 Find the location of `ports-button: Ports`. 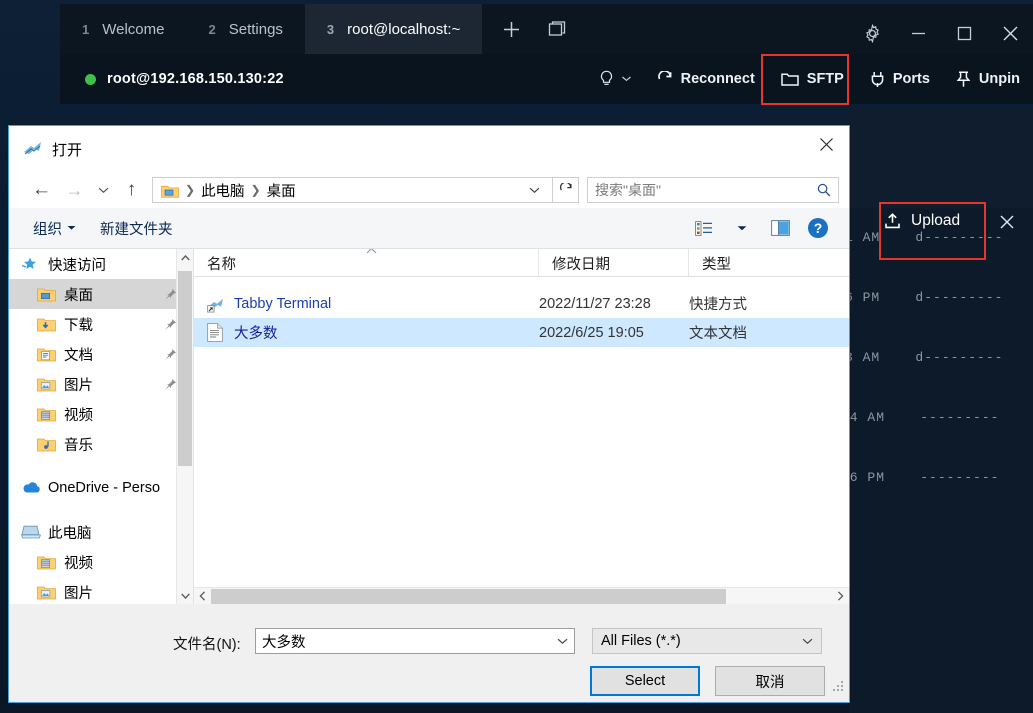

ports-button: Ports is located at coordinates (900, 79).